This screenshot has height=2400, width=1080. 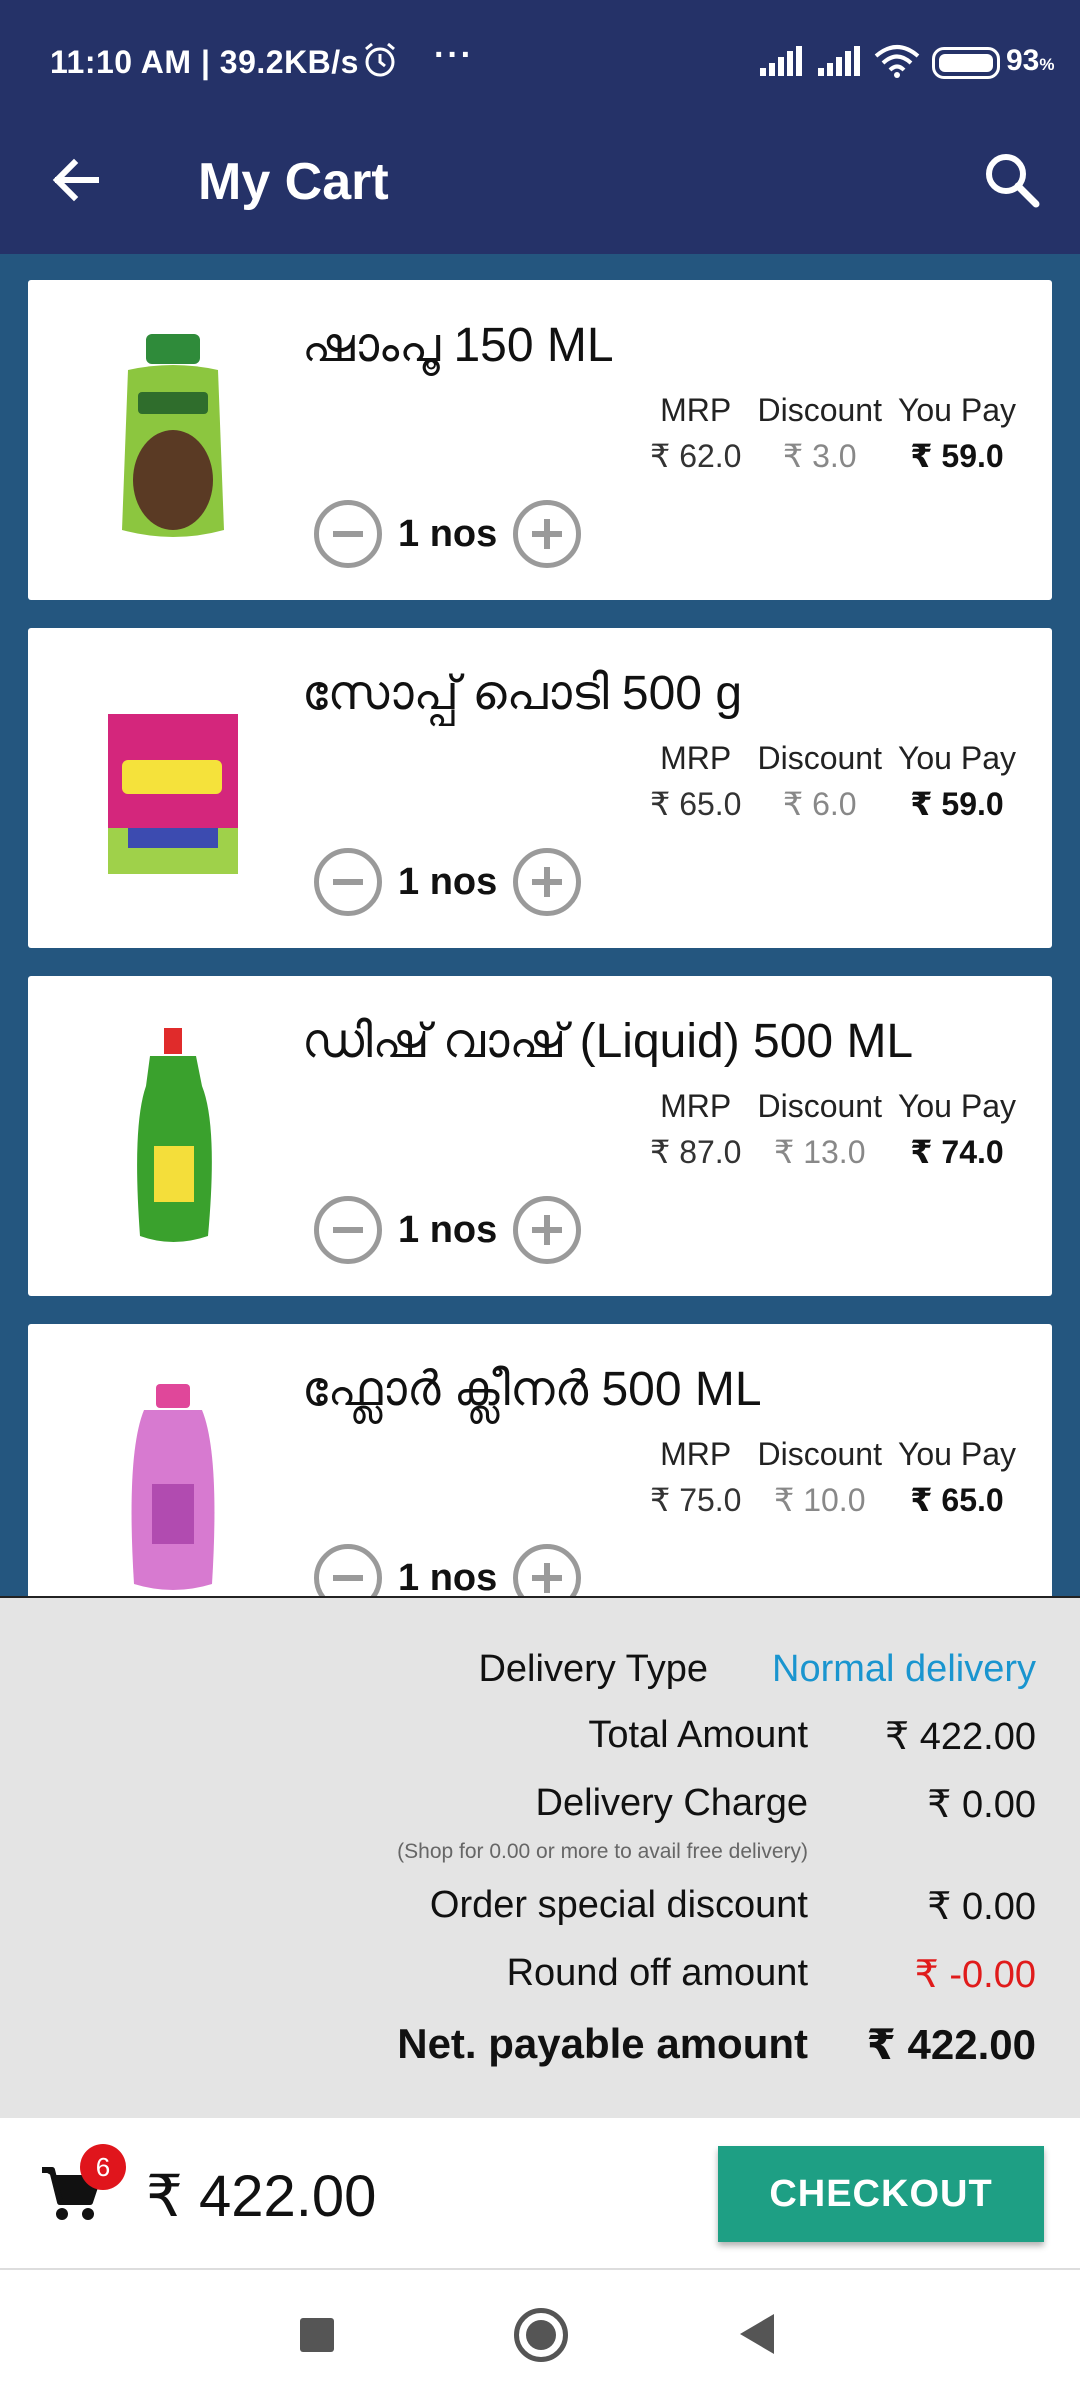 I want to click on cart-total: ₹ 422.00, so click(x=261, y=2196).